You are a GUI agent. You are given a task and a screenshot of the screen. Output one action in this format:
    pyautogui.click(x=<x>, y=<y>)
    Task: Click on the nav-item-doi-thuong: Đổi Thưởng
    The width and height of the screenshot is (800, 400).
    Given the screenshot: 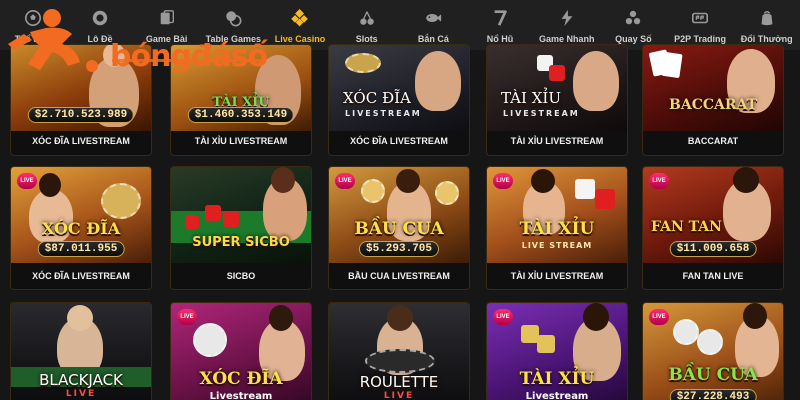 What is the action you would take?
    pyautogui.click(x=766, y=25)
    